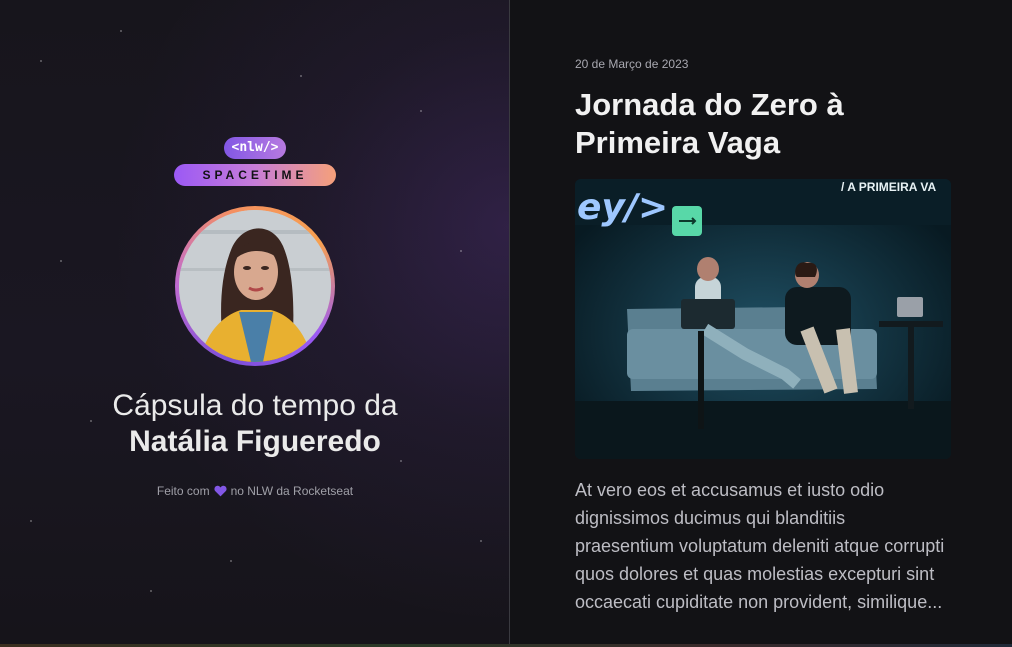 The image size is (1012, 647). I want to click on spacetime-logo: <nlw/> SPACETIME, so click(255, 162).